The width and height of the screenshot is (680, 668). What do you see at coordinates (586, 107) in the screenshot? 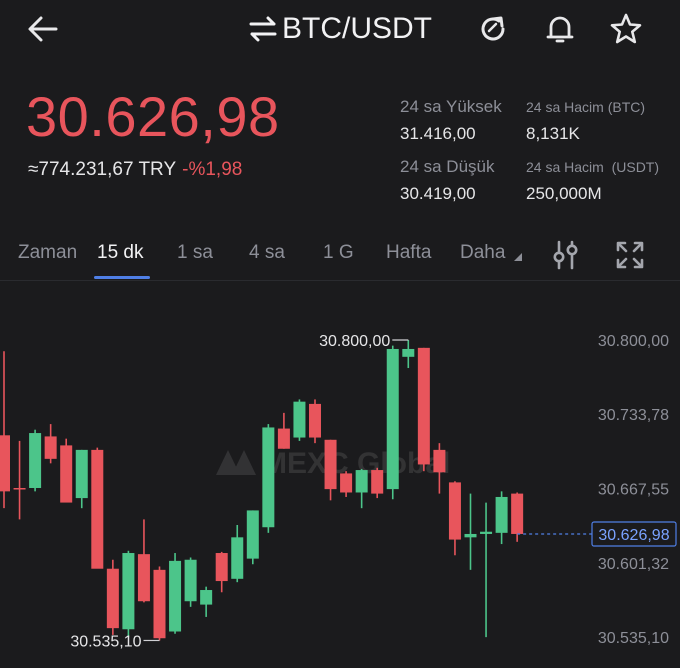
I see `volume-btc-label: 24 sa Hacim (BTC)` at bounding box center [586, 107].